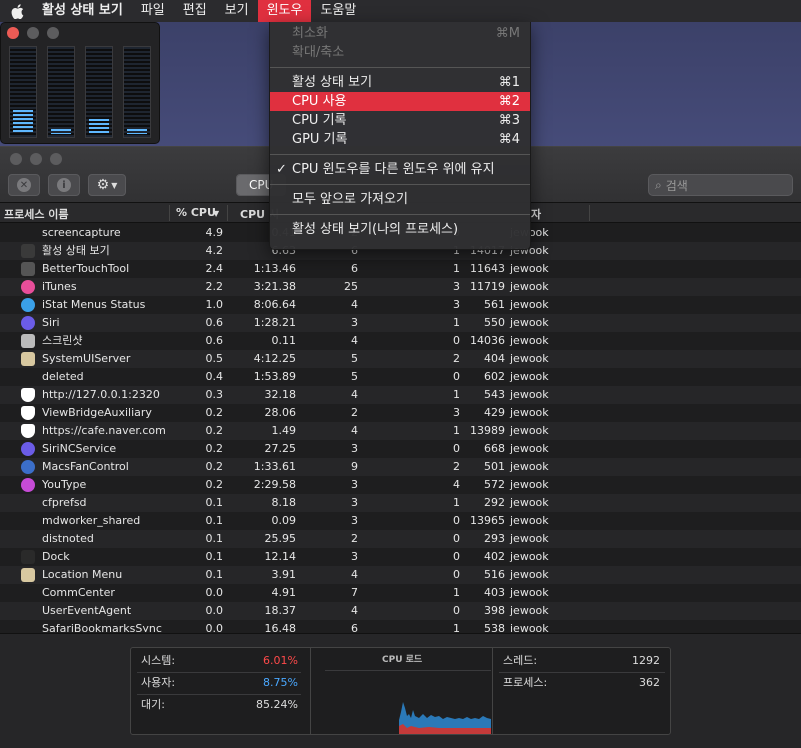 Image resolution: width=801 pixels, height=748 pixels. I want to click on search-input: 검색, so click(677, 185).